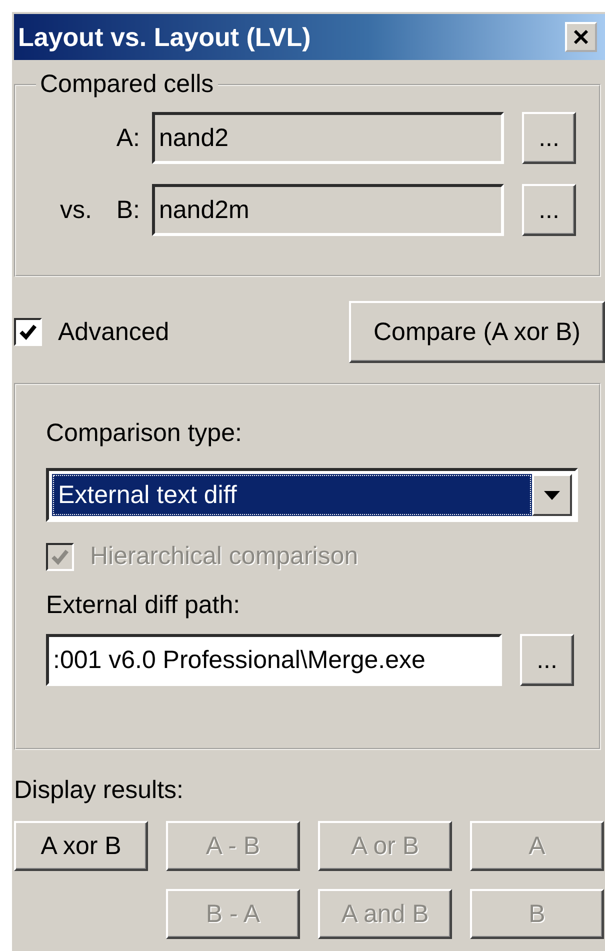 Image resolution: width=605 pixels, height=951 pixels. What do you see at coordinates (477, 332) in the screenshot?
I see `compare-button: Compare (A xor B)` at bounding box center [477, 332].